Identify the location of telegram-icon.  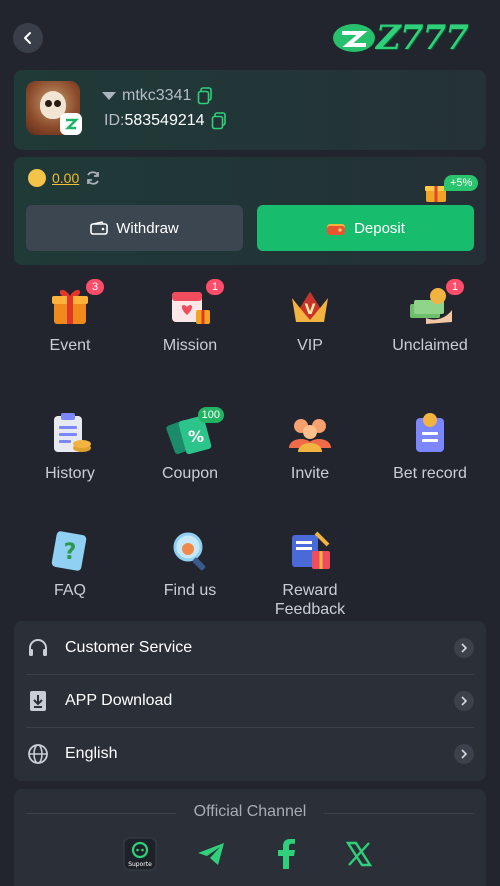
(211, 854).